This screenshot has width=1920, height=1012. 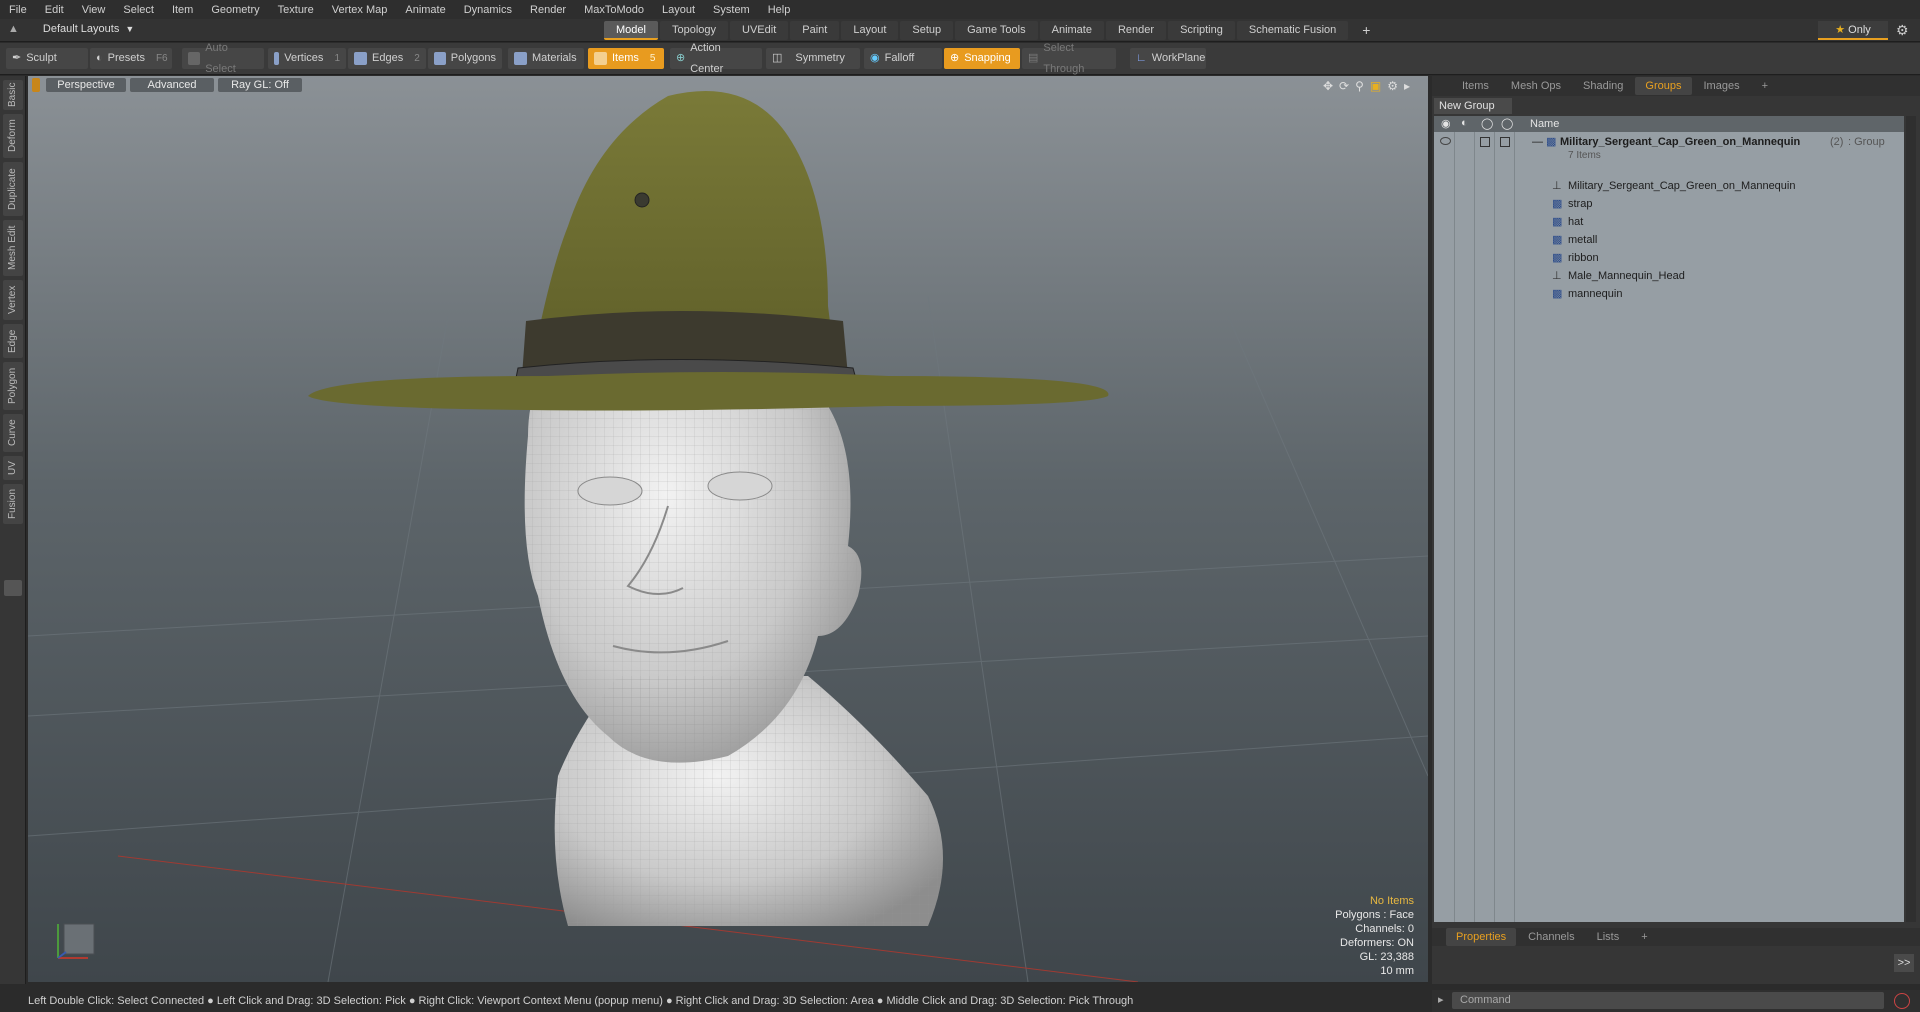 What do you see at coordinates (1902, 1001) in the screenshot?
I see `command-history-icon` at bounding box center [1902, 1001].